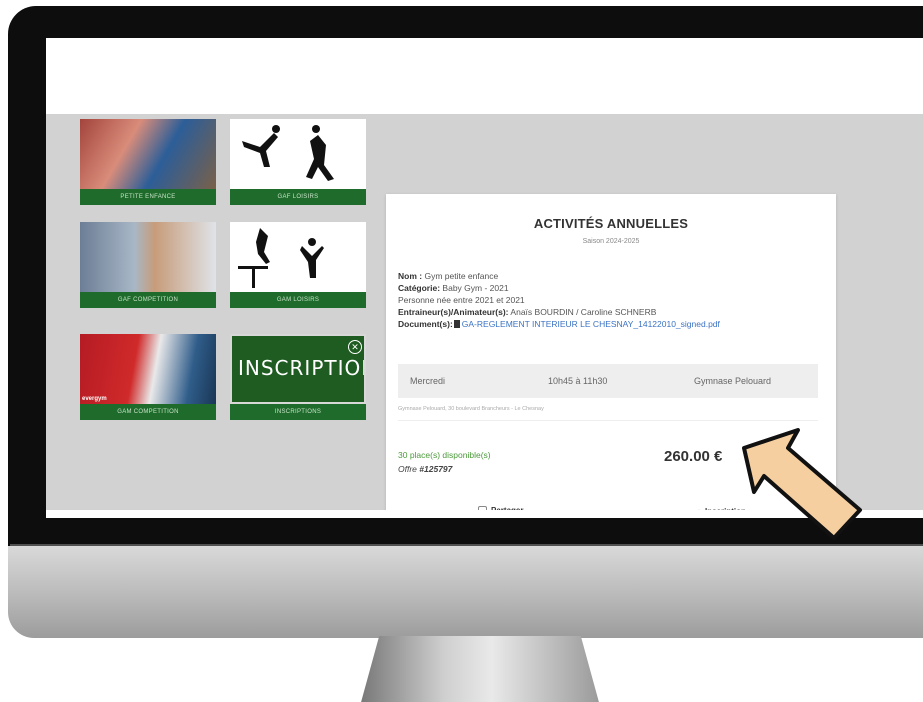 The image size is (923, 702). Describe the element at coordinates (453, 288) in the screenshot. I see `info-row-category: Catégorie: Baby Gym - 2021` at that location.